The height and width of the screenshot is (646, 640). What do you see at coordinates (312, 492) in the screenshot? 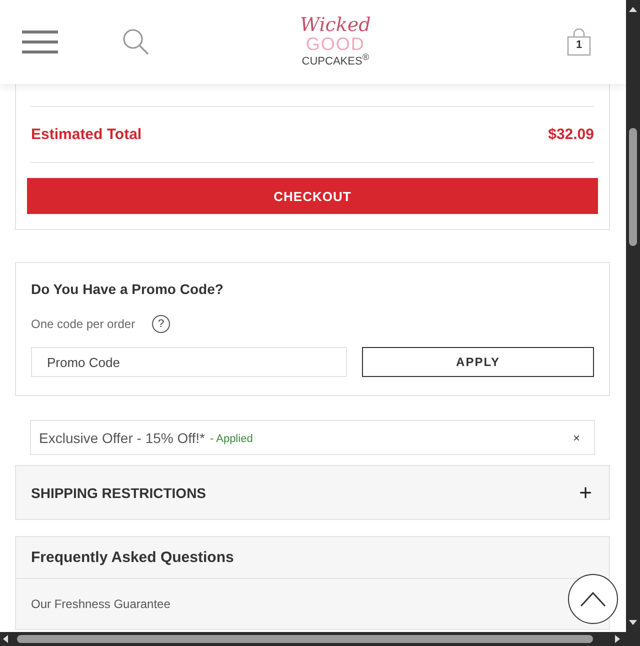
I see `accordion-header: SHIPPING RESTRICTIONS +` at bounding box center [312, 492].